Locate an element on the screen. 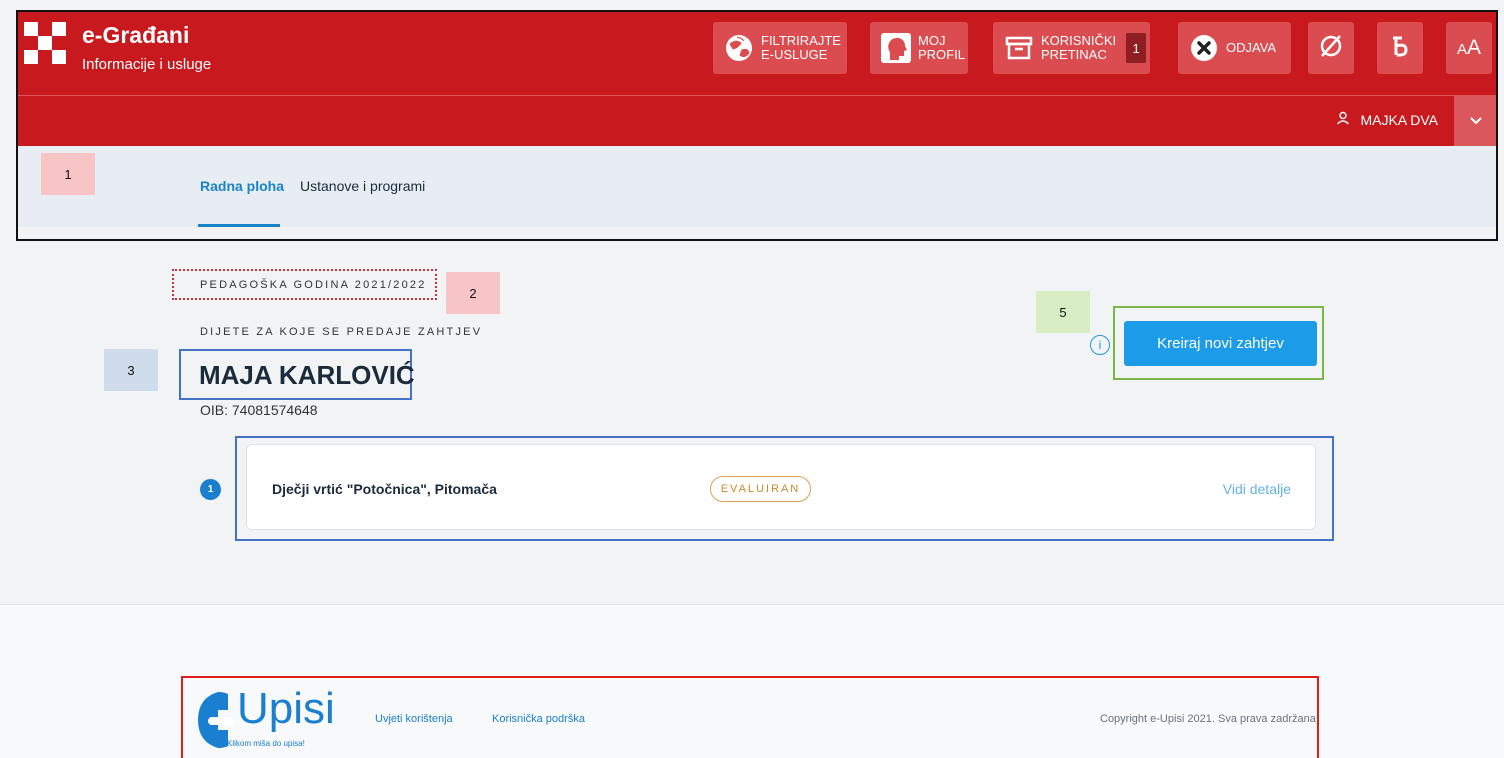  dyslexia-font-button is located at coordinates (1400, 48).